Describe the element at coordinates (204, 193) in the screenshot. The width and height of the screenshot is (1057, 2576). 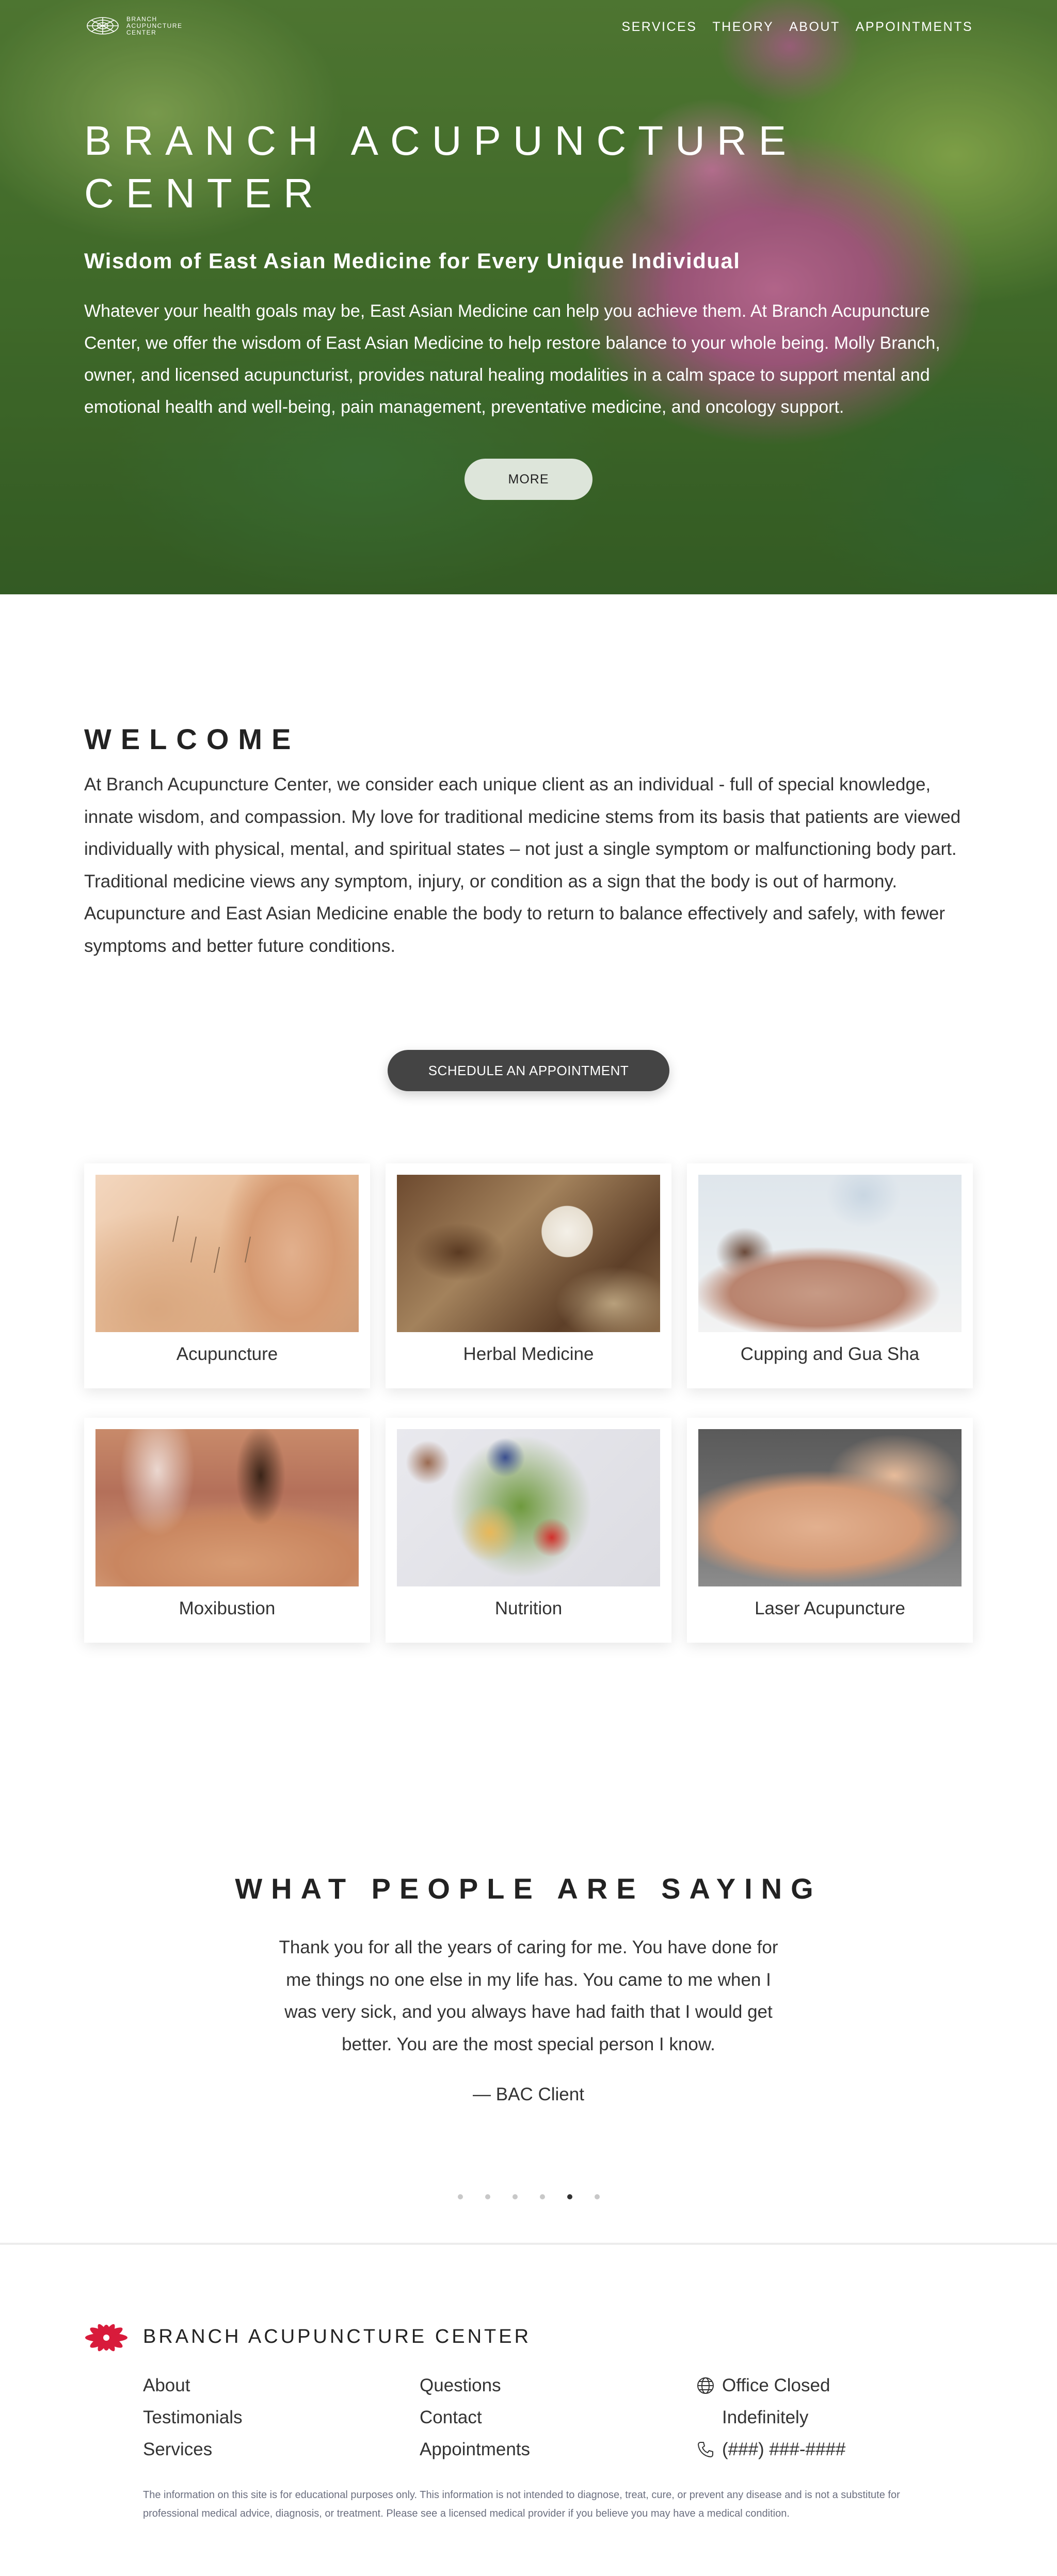
I see `hero-title-line2: CENTER` at that location.